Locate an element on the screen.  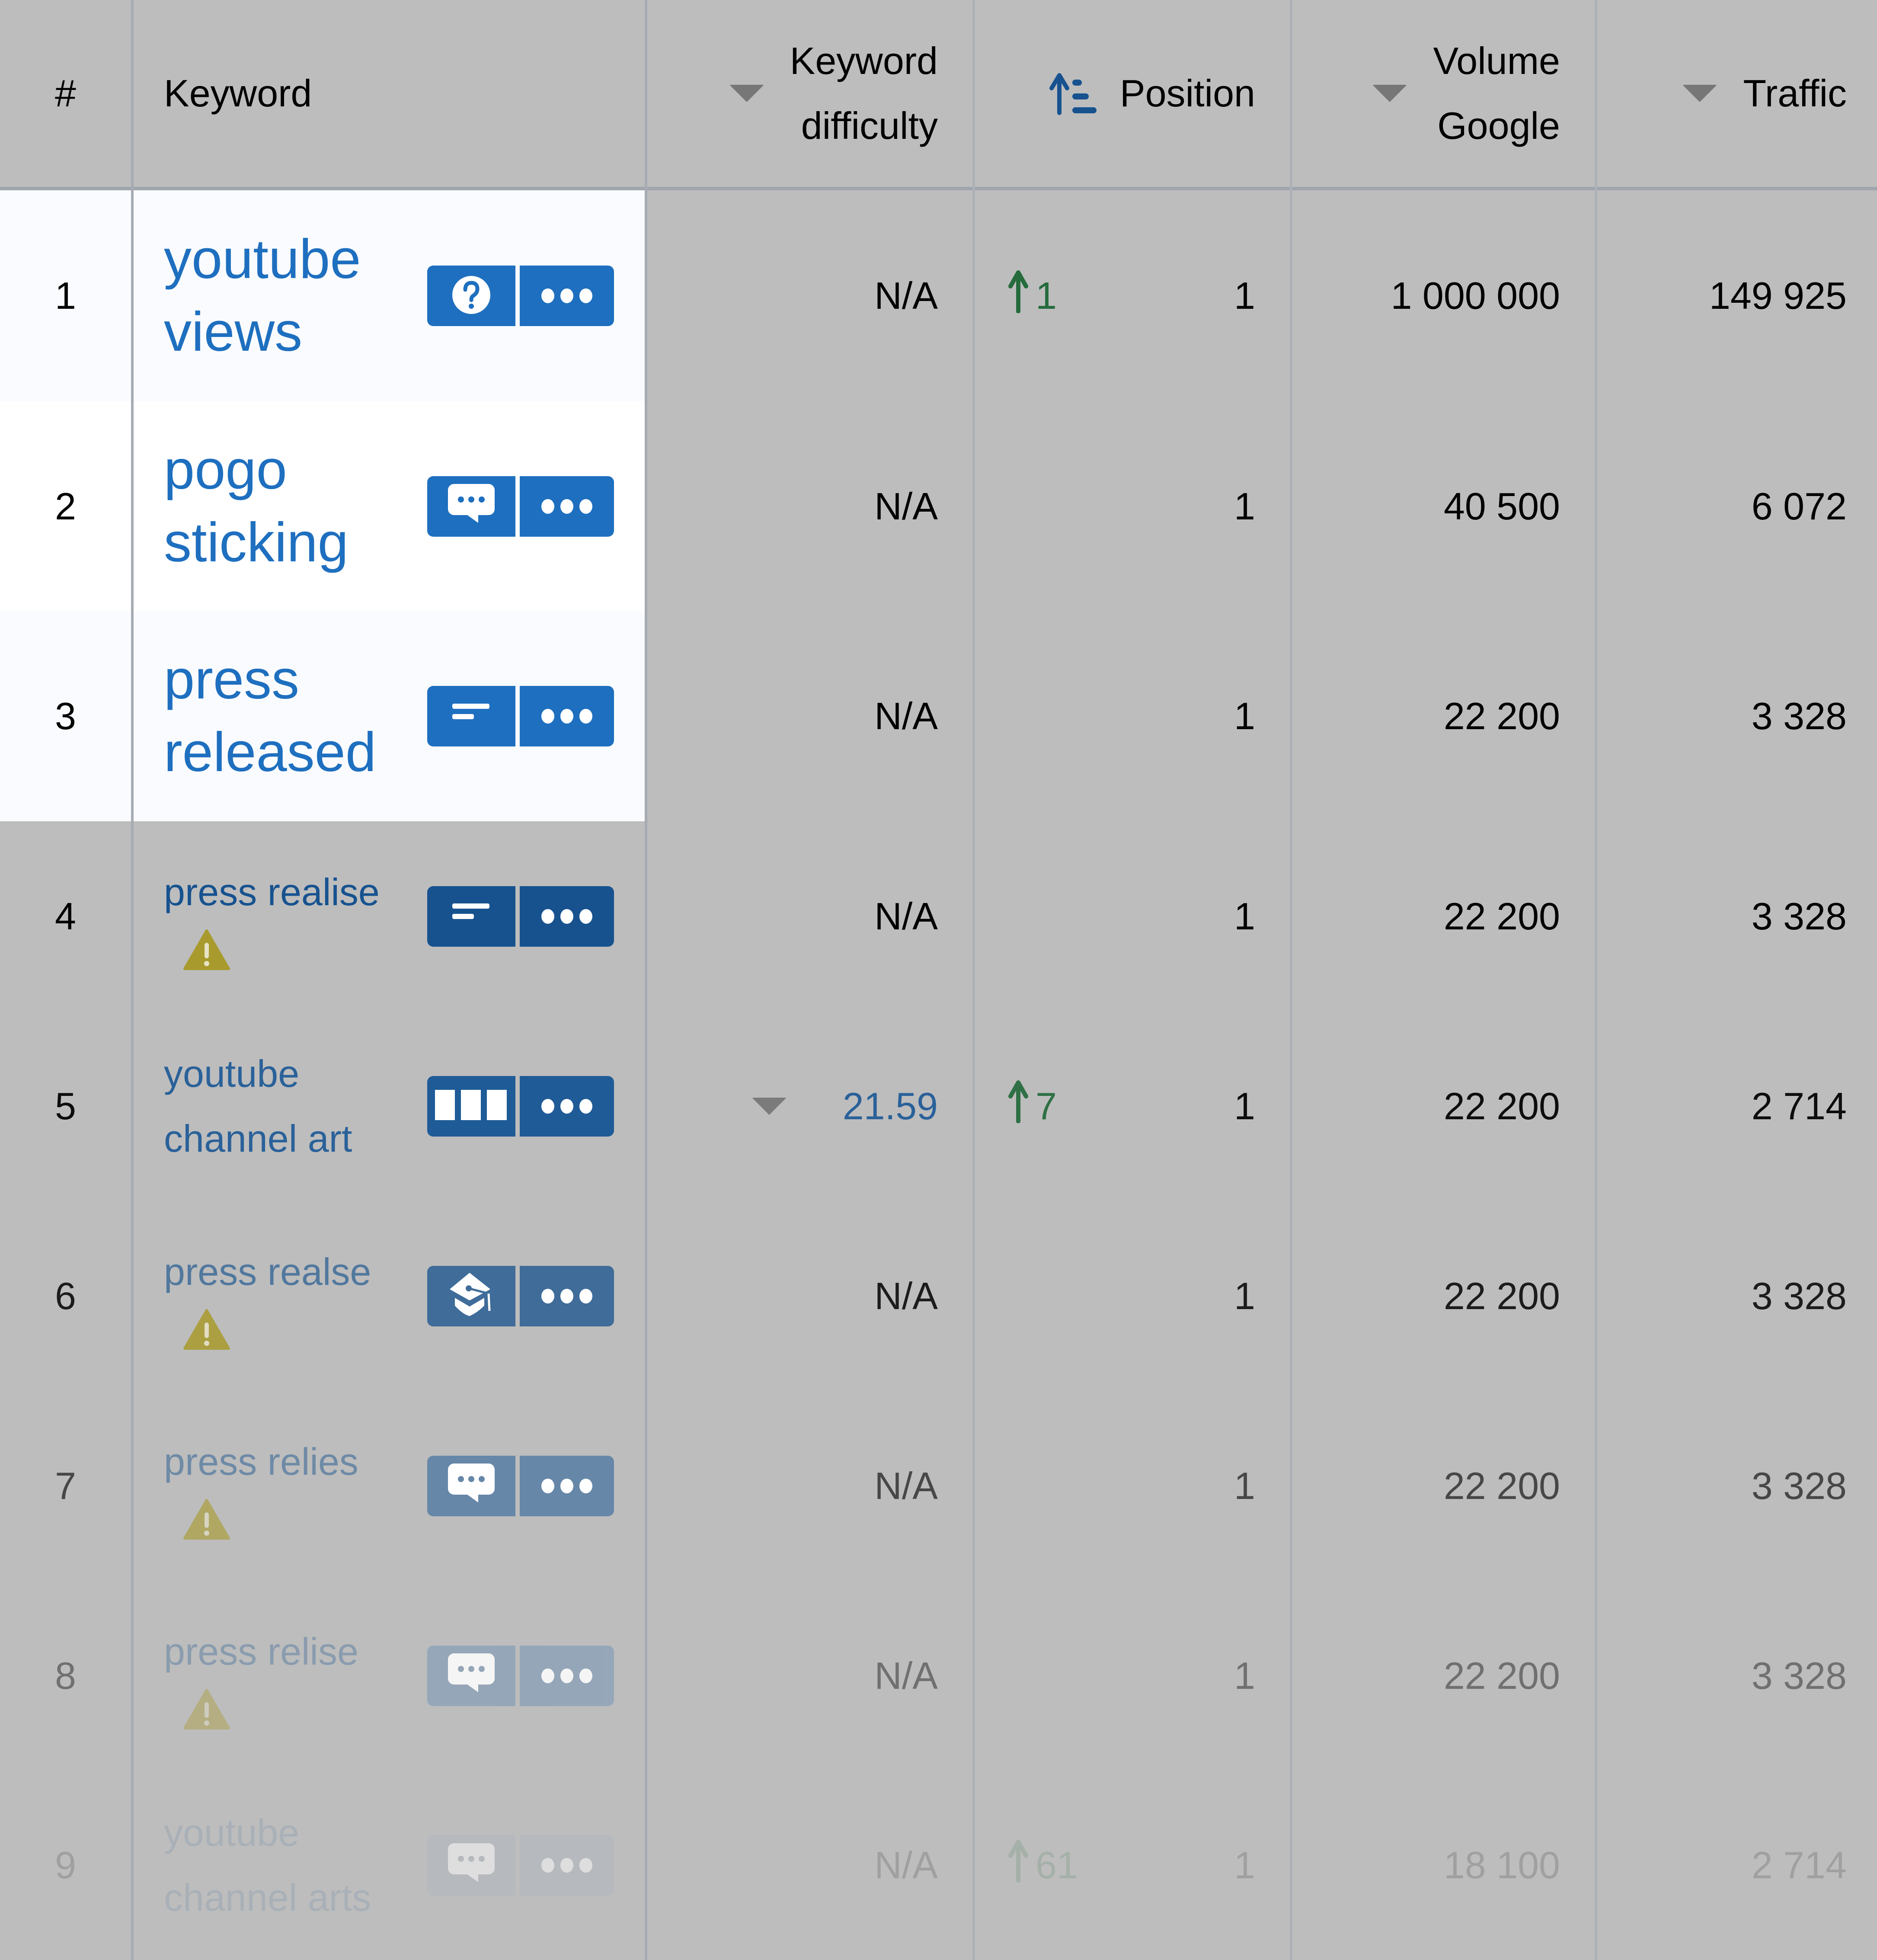
keyword-link: youtube views is located at coordinates (289, 296).